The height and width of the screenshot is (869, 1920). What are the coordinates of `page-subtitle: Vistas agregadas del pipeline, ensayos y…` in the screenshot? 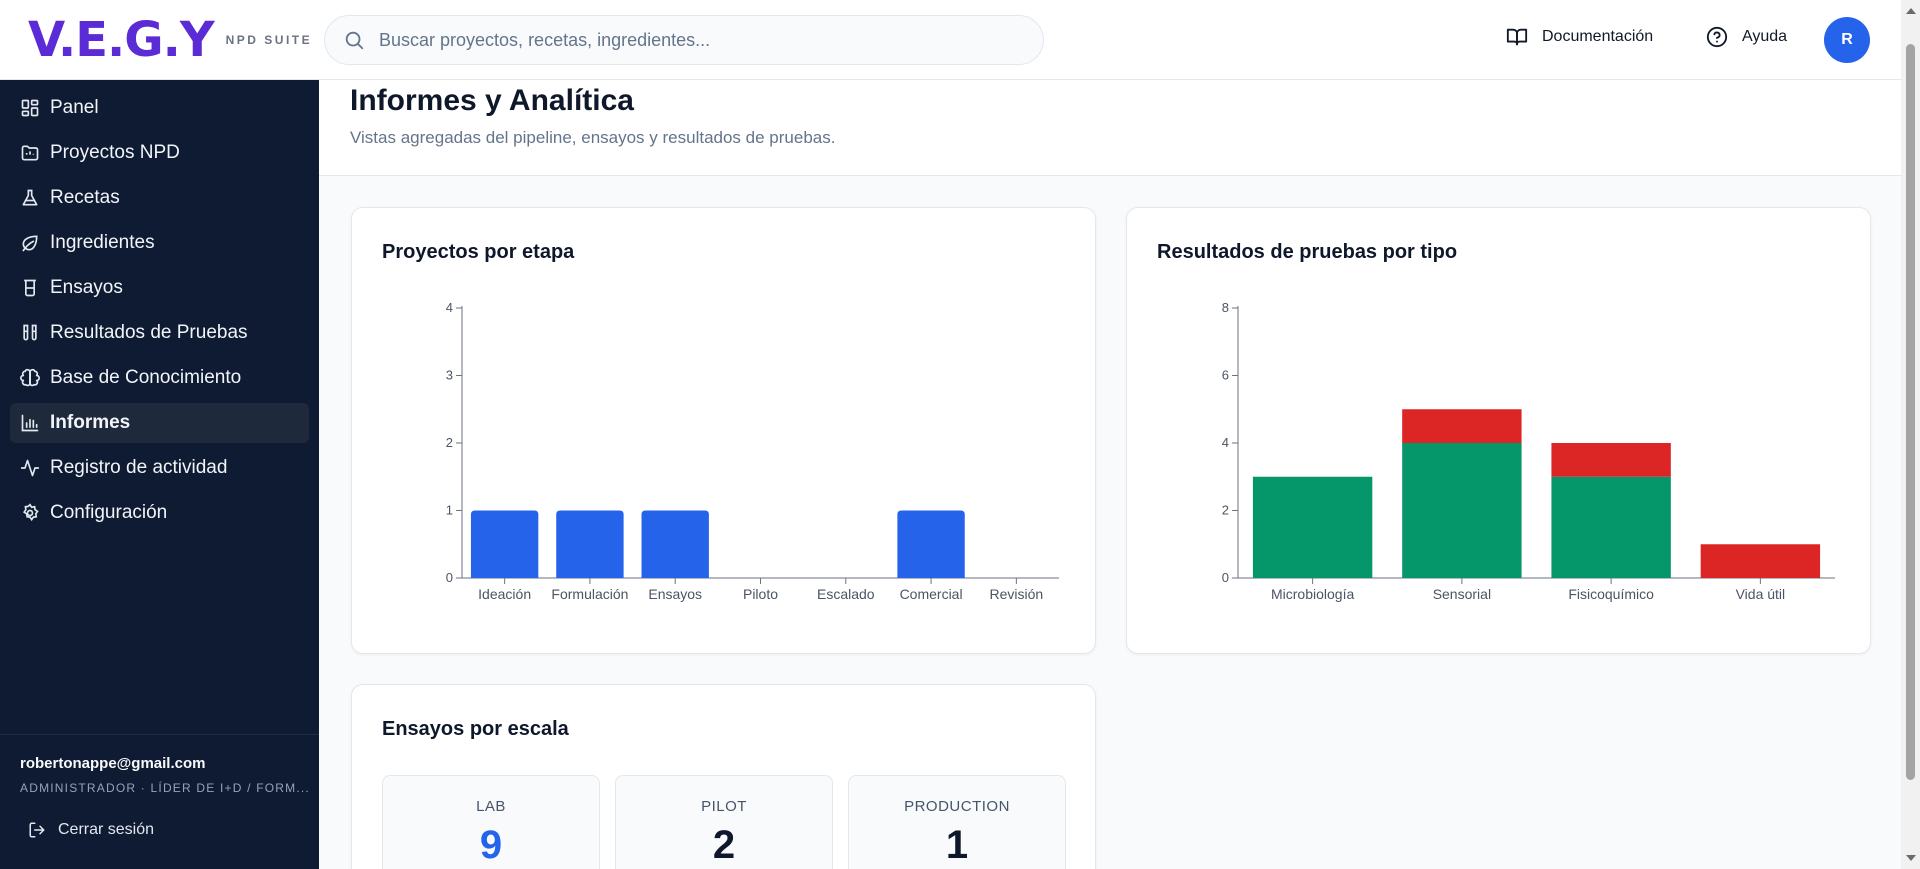 It's located at (593, 137).